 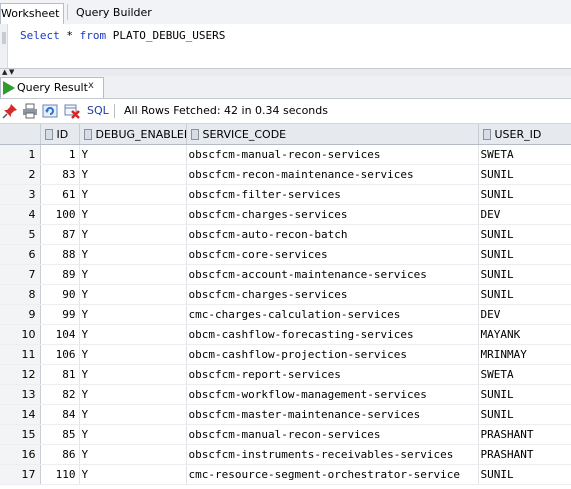 What do you see at coordinates (60, 174) in the screenshot?
I see `cell-id: 83` at bounding box center [60, 174].